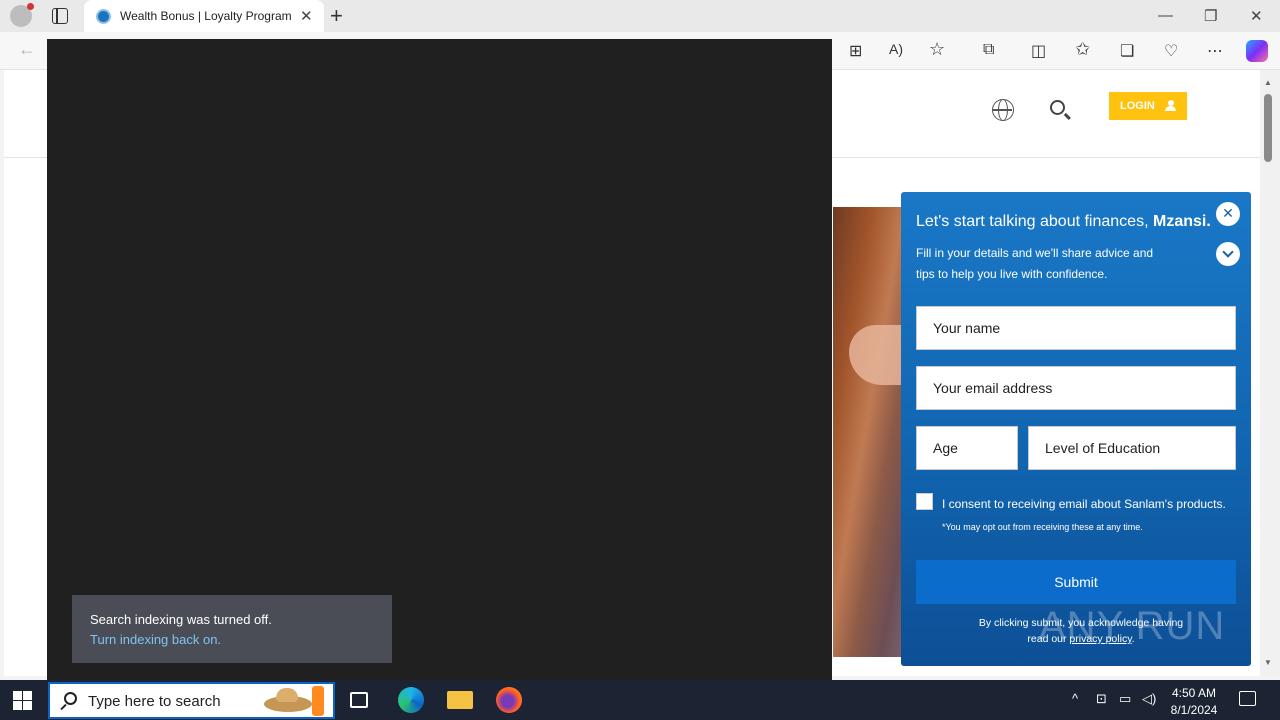  What do you see at coordinates (460, 700) in the screenshot?
I see `file-explorer-icon` at bounding box center [460, 700].